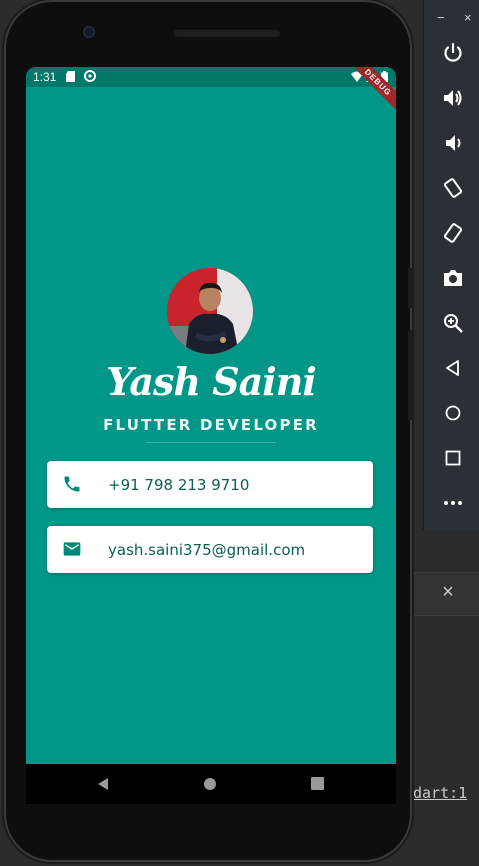  What do you see at coordinates (179, 485) in the screenshot?
I see `phone-number: +91 798 213 9710` at bounding box center [179, 485].